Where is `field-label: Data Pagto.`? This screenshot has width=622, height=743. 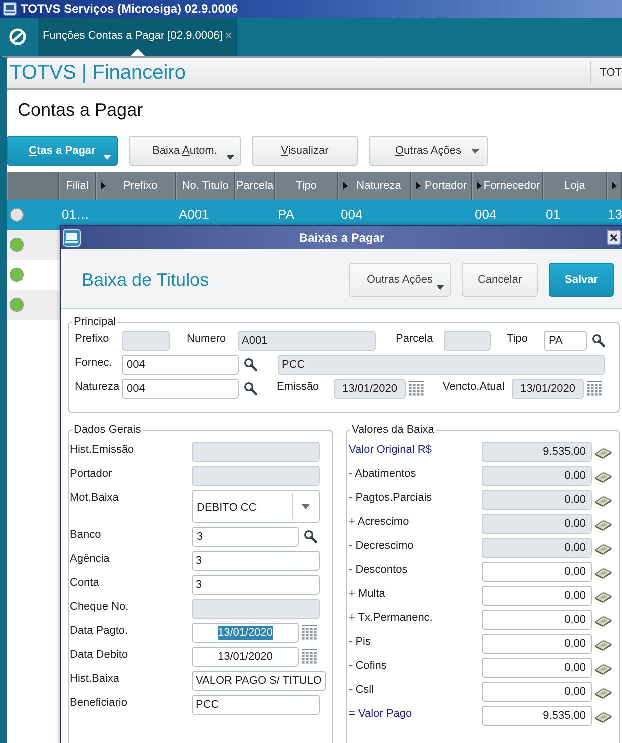 field-label: Data Pagto. is located at coordinates (99, 631).